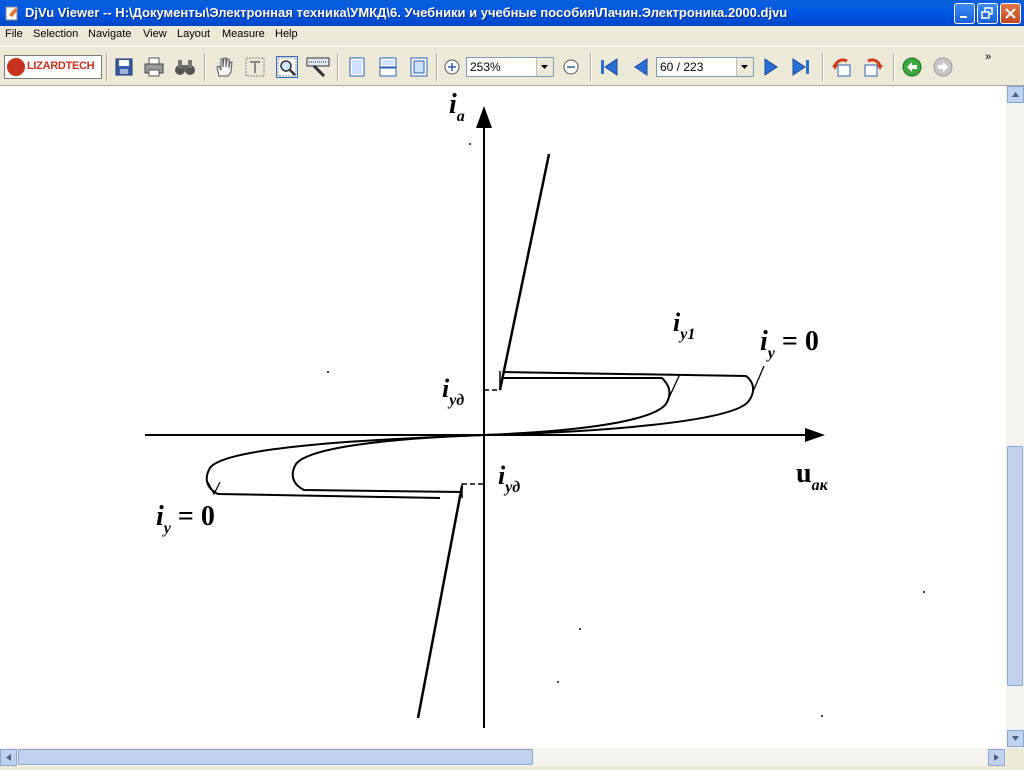 The width and height of the screenshot is (1024, 770). I want to click on zoom-out-icon, so click(571, 67).